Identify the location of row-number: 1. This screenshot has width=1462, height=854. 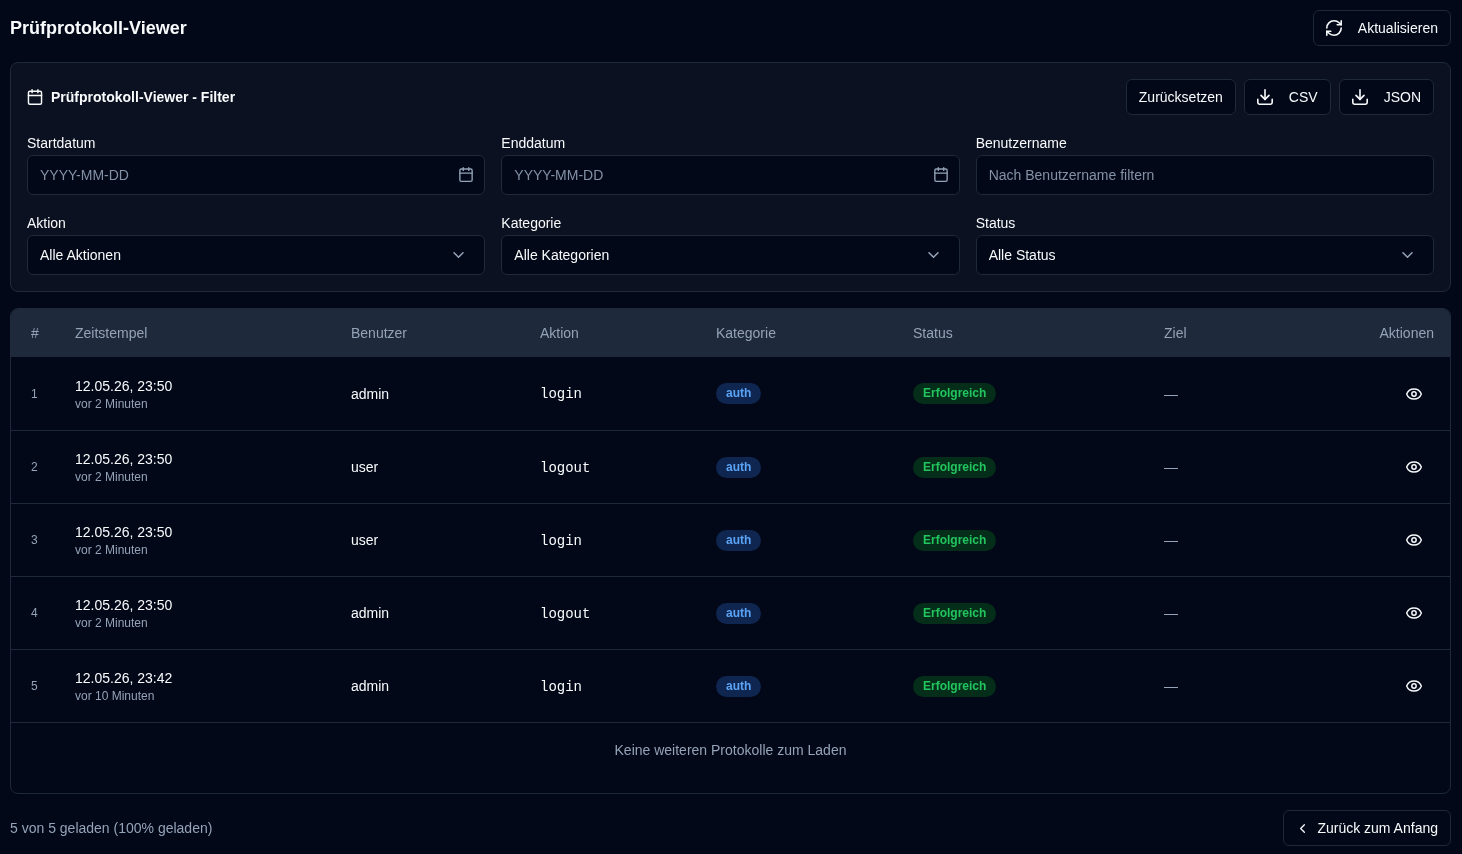
(34, 393).